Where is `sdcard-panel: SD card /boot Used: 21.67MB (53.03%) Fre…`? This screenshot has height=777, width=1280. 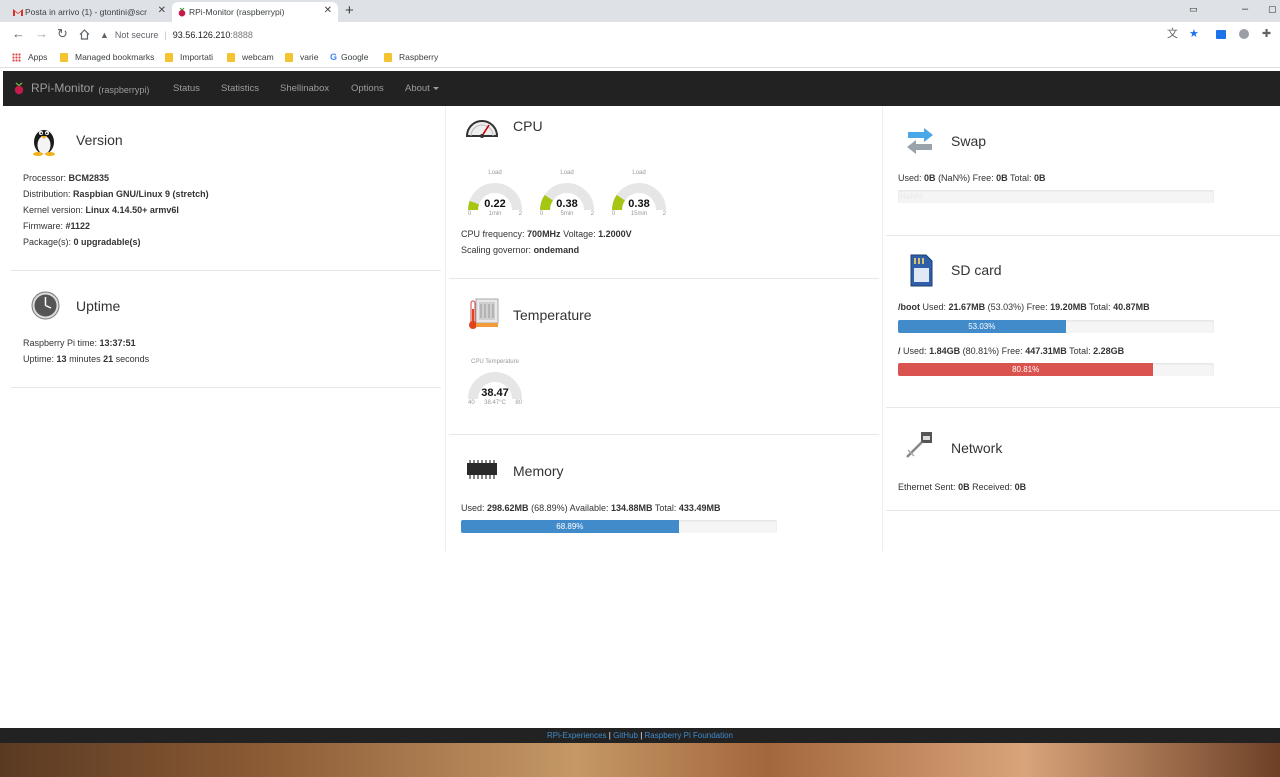
sdcard-panel: SD card /boot Used: 21.67MB (53.03%) Fre… is located at coordinates (1083, 322).